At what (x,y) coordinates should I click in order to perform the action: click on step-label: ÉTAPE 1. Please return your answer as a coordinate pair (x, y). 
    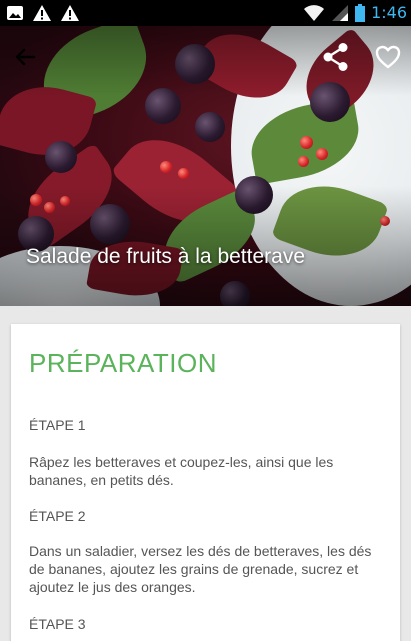
    Looking at the image, I should click on (57, 425).